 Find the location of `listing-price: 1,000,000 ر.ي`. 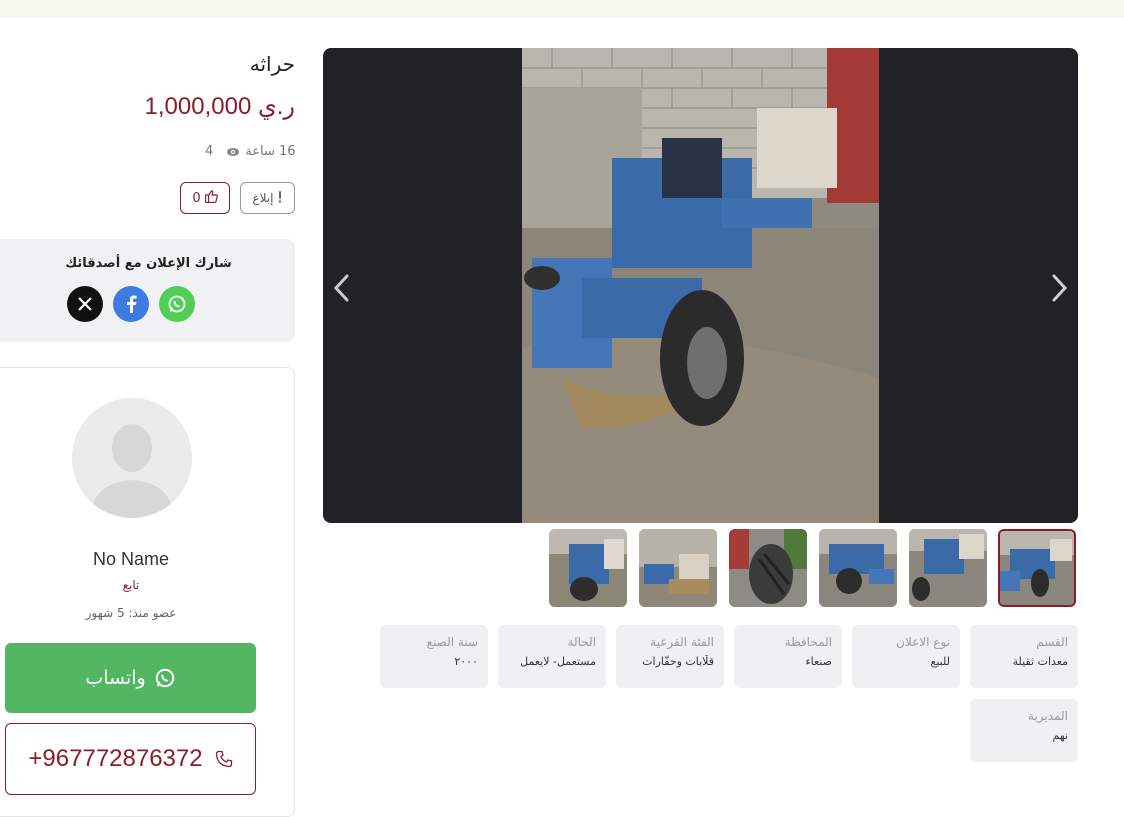

listing-price: 1,000,000 ر.ي is located at coordinates (219, 106).